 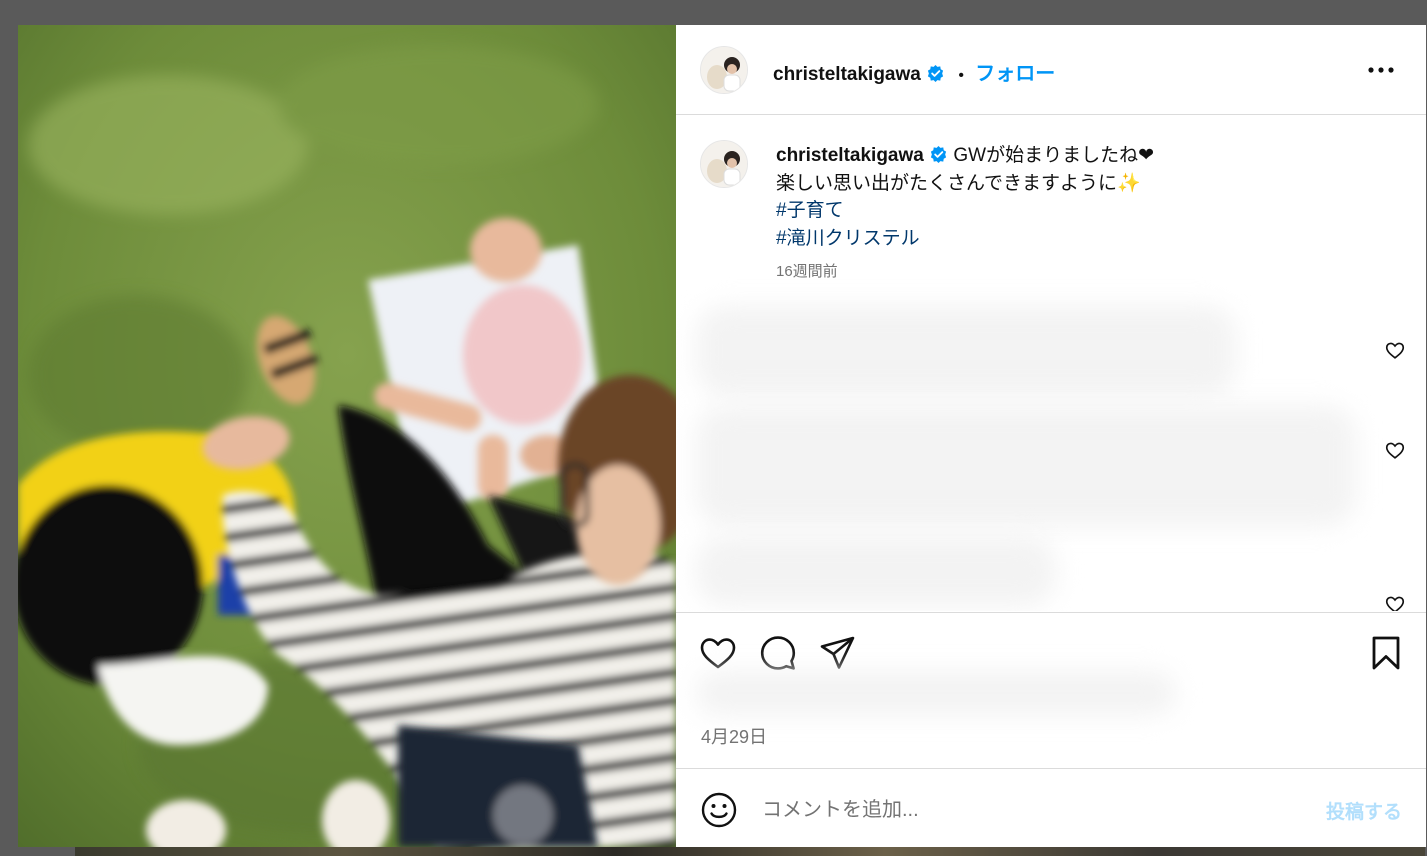 I want to click on caption-timestamp: 16週間前, so click(x=807, y=271).